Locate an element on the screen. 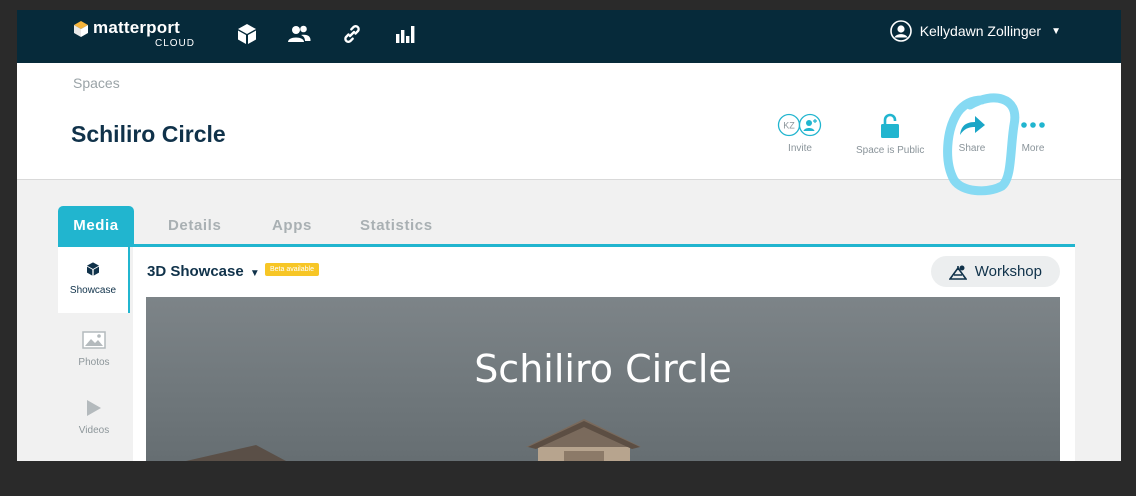 The image size is (1136, 496). brand-sub: CLOUD is located at coordinates (175, 43).